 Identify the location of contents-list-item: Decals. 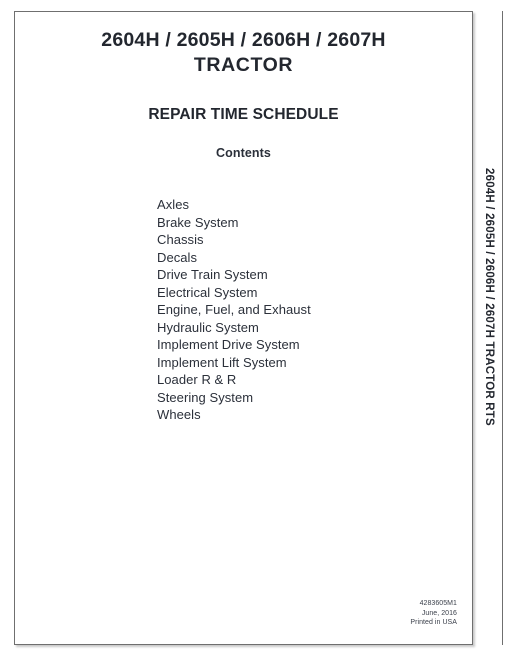
(234, 258).